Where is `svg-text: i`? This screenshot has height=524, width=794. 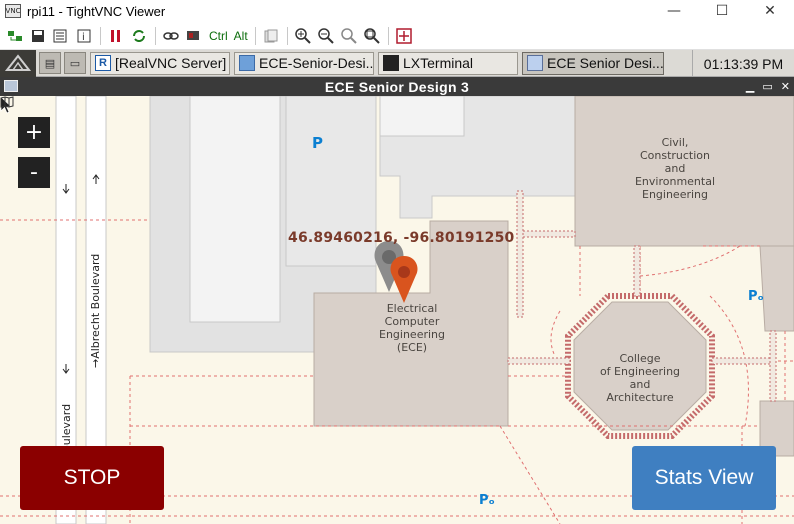 svg-text: i is located at coordinates (83, 37).